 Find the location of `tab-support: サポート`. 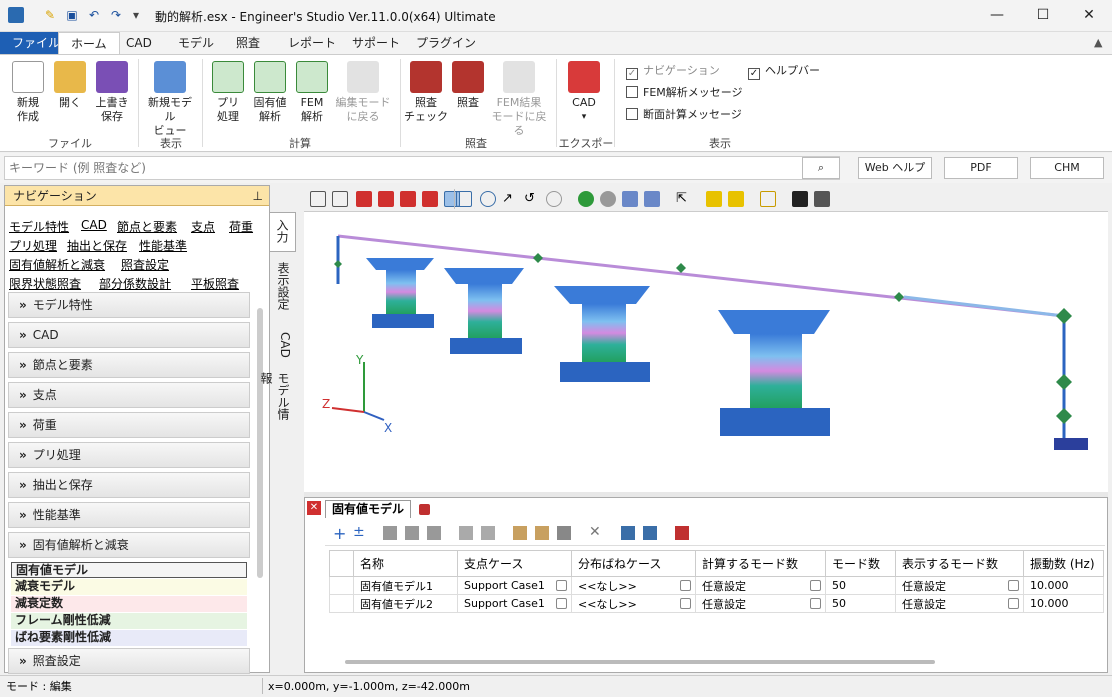

tab-support: サポート is located at coordinates (376, 43).